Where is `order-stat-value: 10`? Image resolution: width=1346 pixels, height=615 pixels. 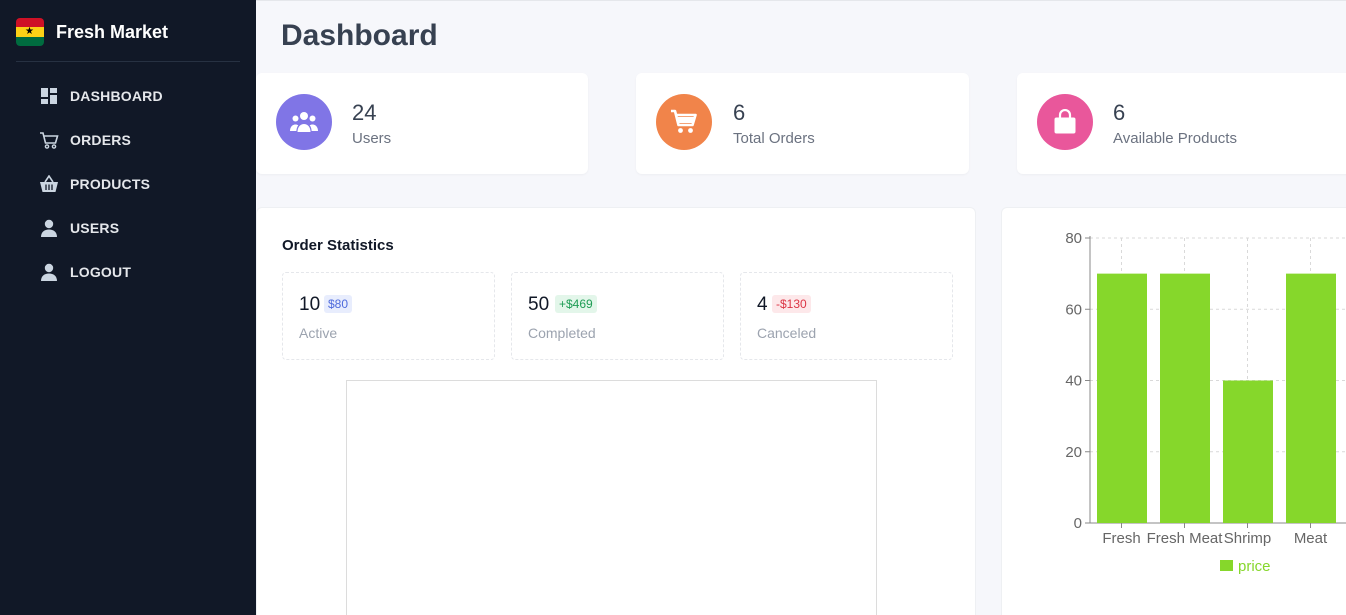 order-stat-value: 10 is located at coordinates (310, 304).